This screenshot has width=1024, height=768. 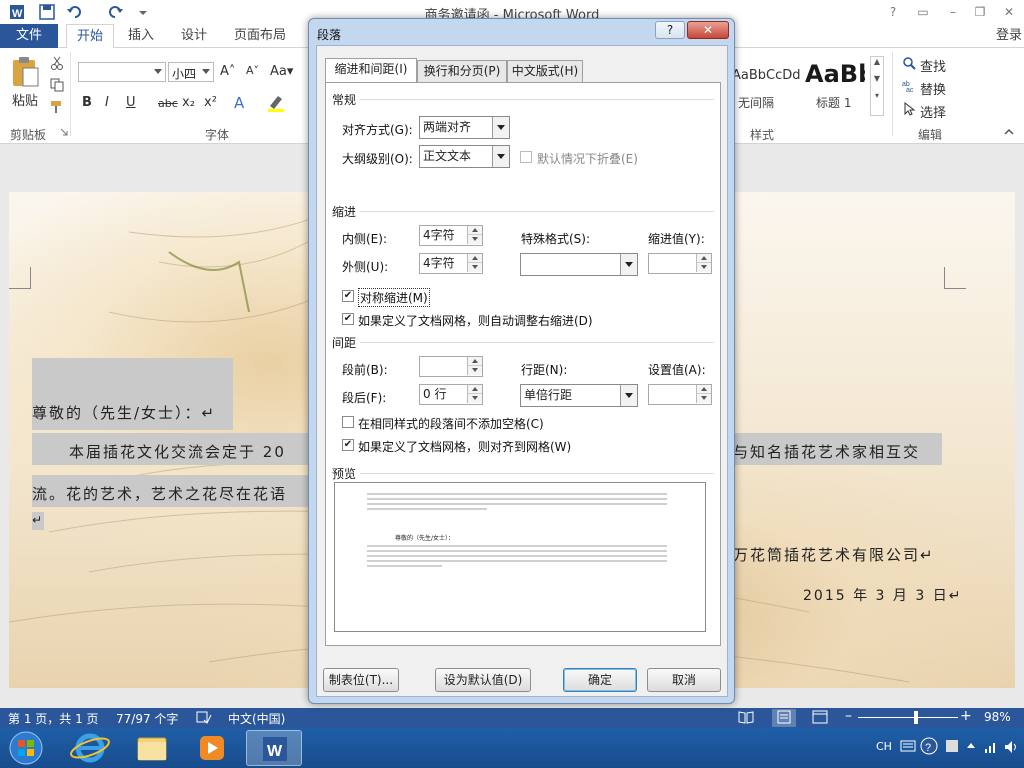 What do you see at coordinates (53, 718) in the screenshot?
I see `page-count: 第 1 页，共 1 页` at bounding box center [53, 718].